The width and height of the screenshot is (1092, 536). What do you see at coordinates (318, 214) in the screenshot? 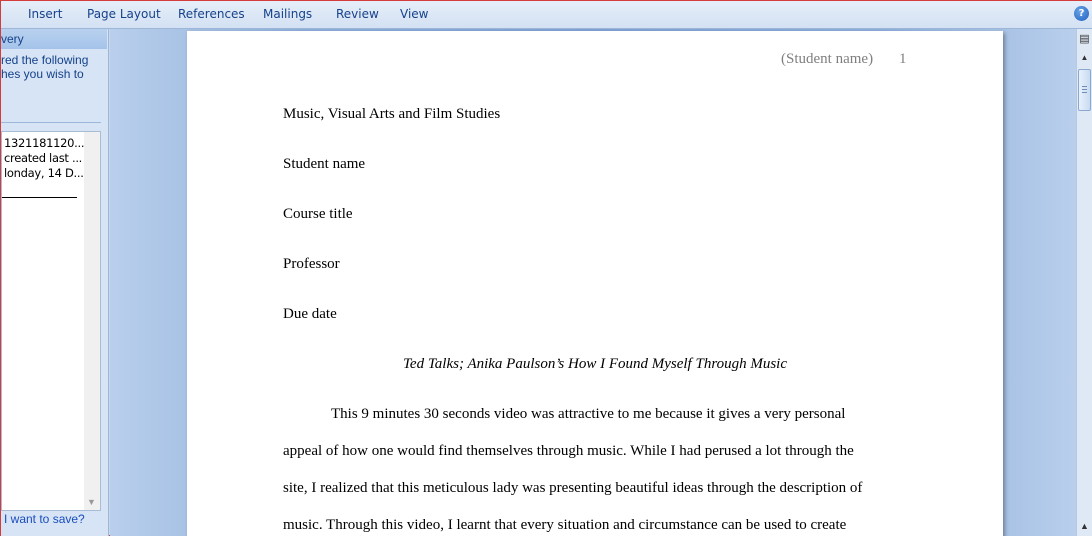
I see `course-title-line: Course title` at bounding box center [318, 214].